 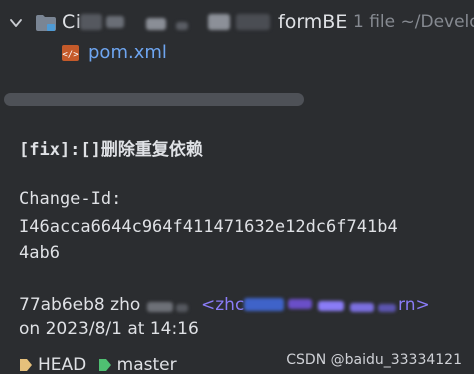 What do you see at coordinates (109, 329) in the screenshot?
I see `commit-date: on 2023/8/1 at 14:16` at bounding box center [109, 329].